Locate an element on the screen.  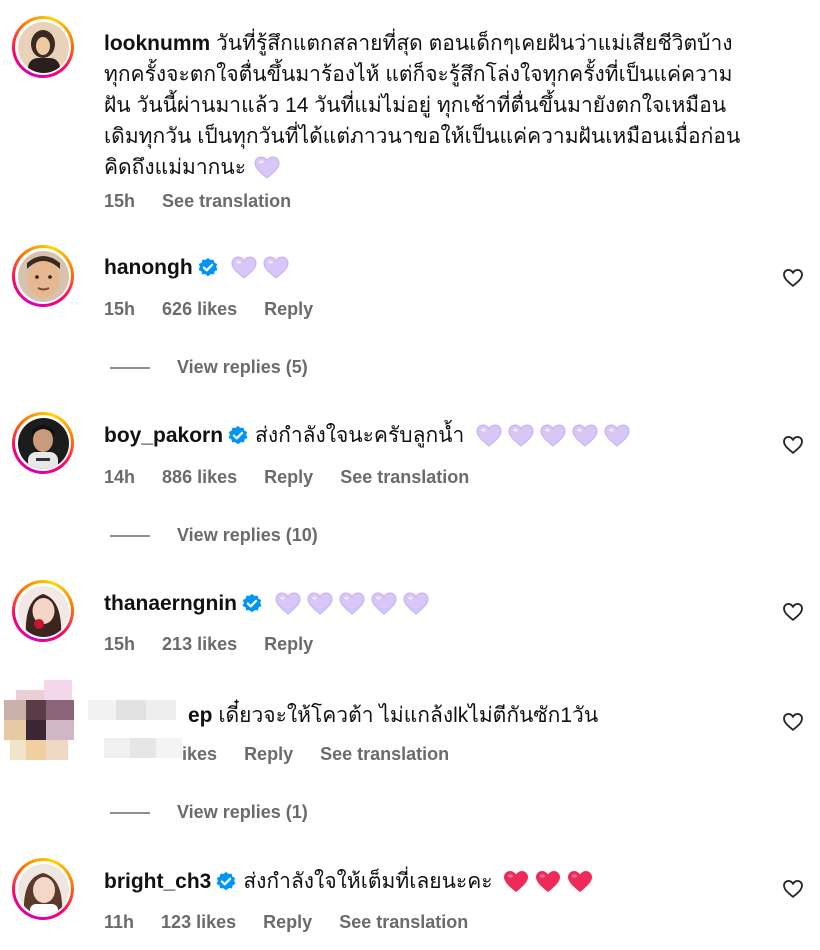
comment-likes: 626 likes is located at coordinates (199, 309).